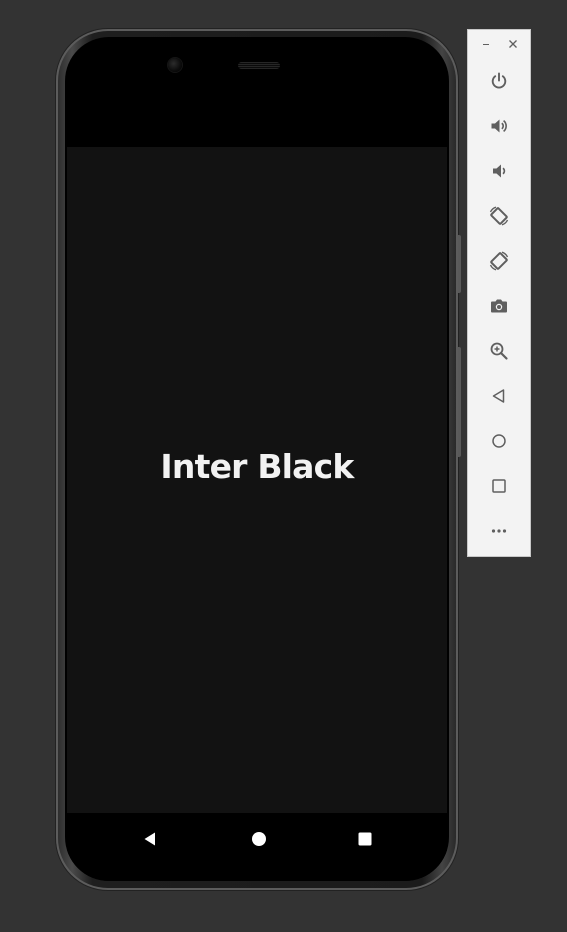  I want to click on more-button, so click(499, 531).